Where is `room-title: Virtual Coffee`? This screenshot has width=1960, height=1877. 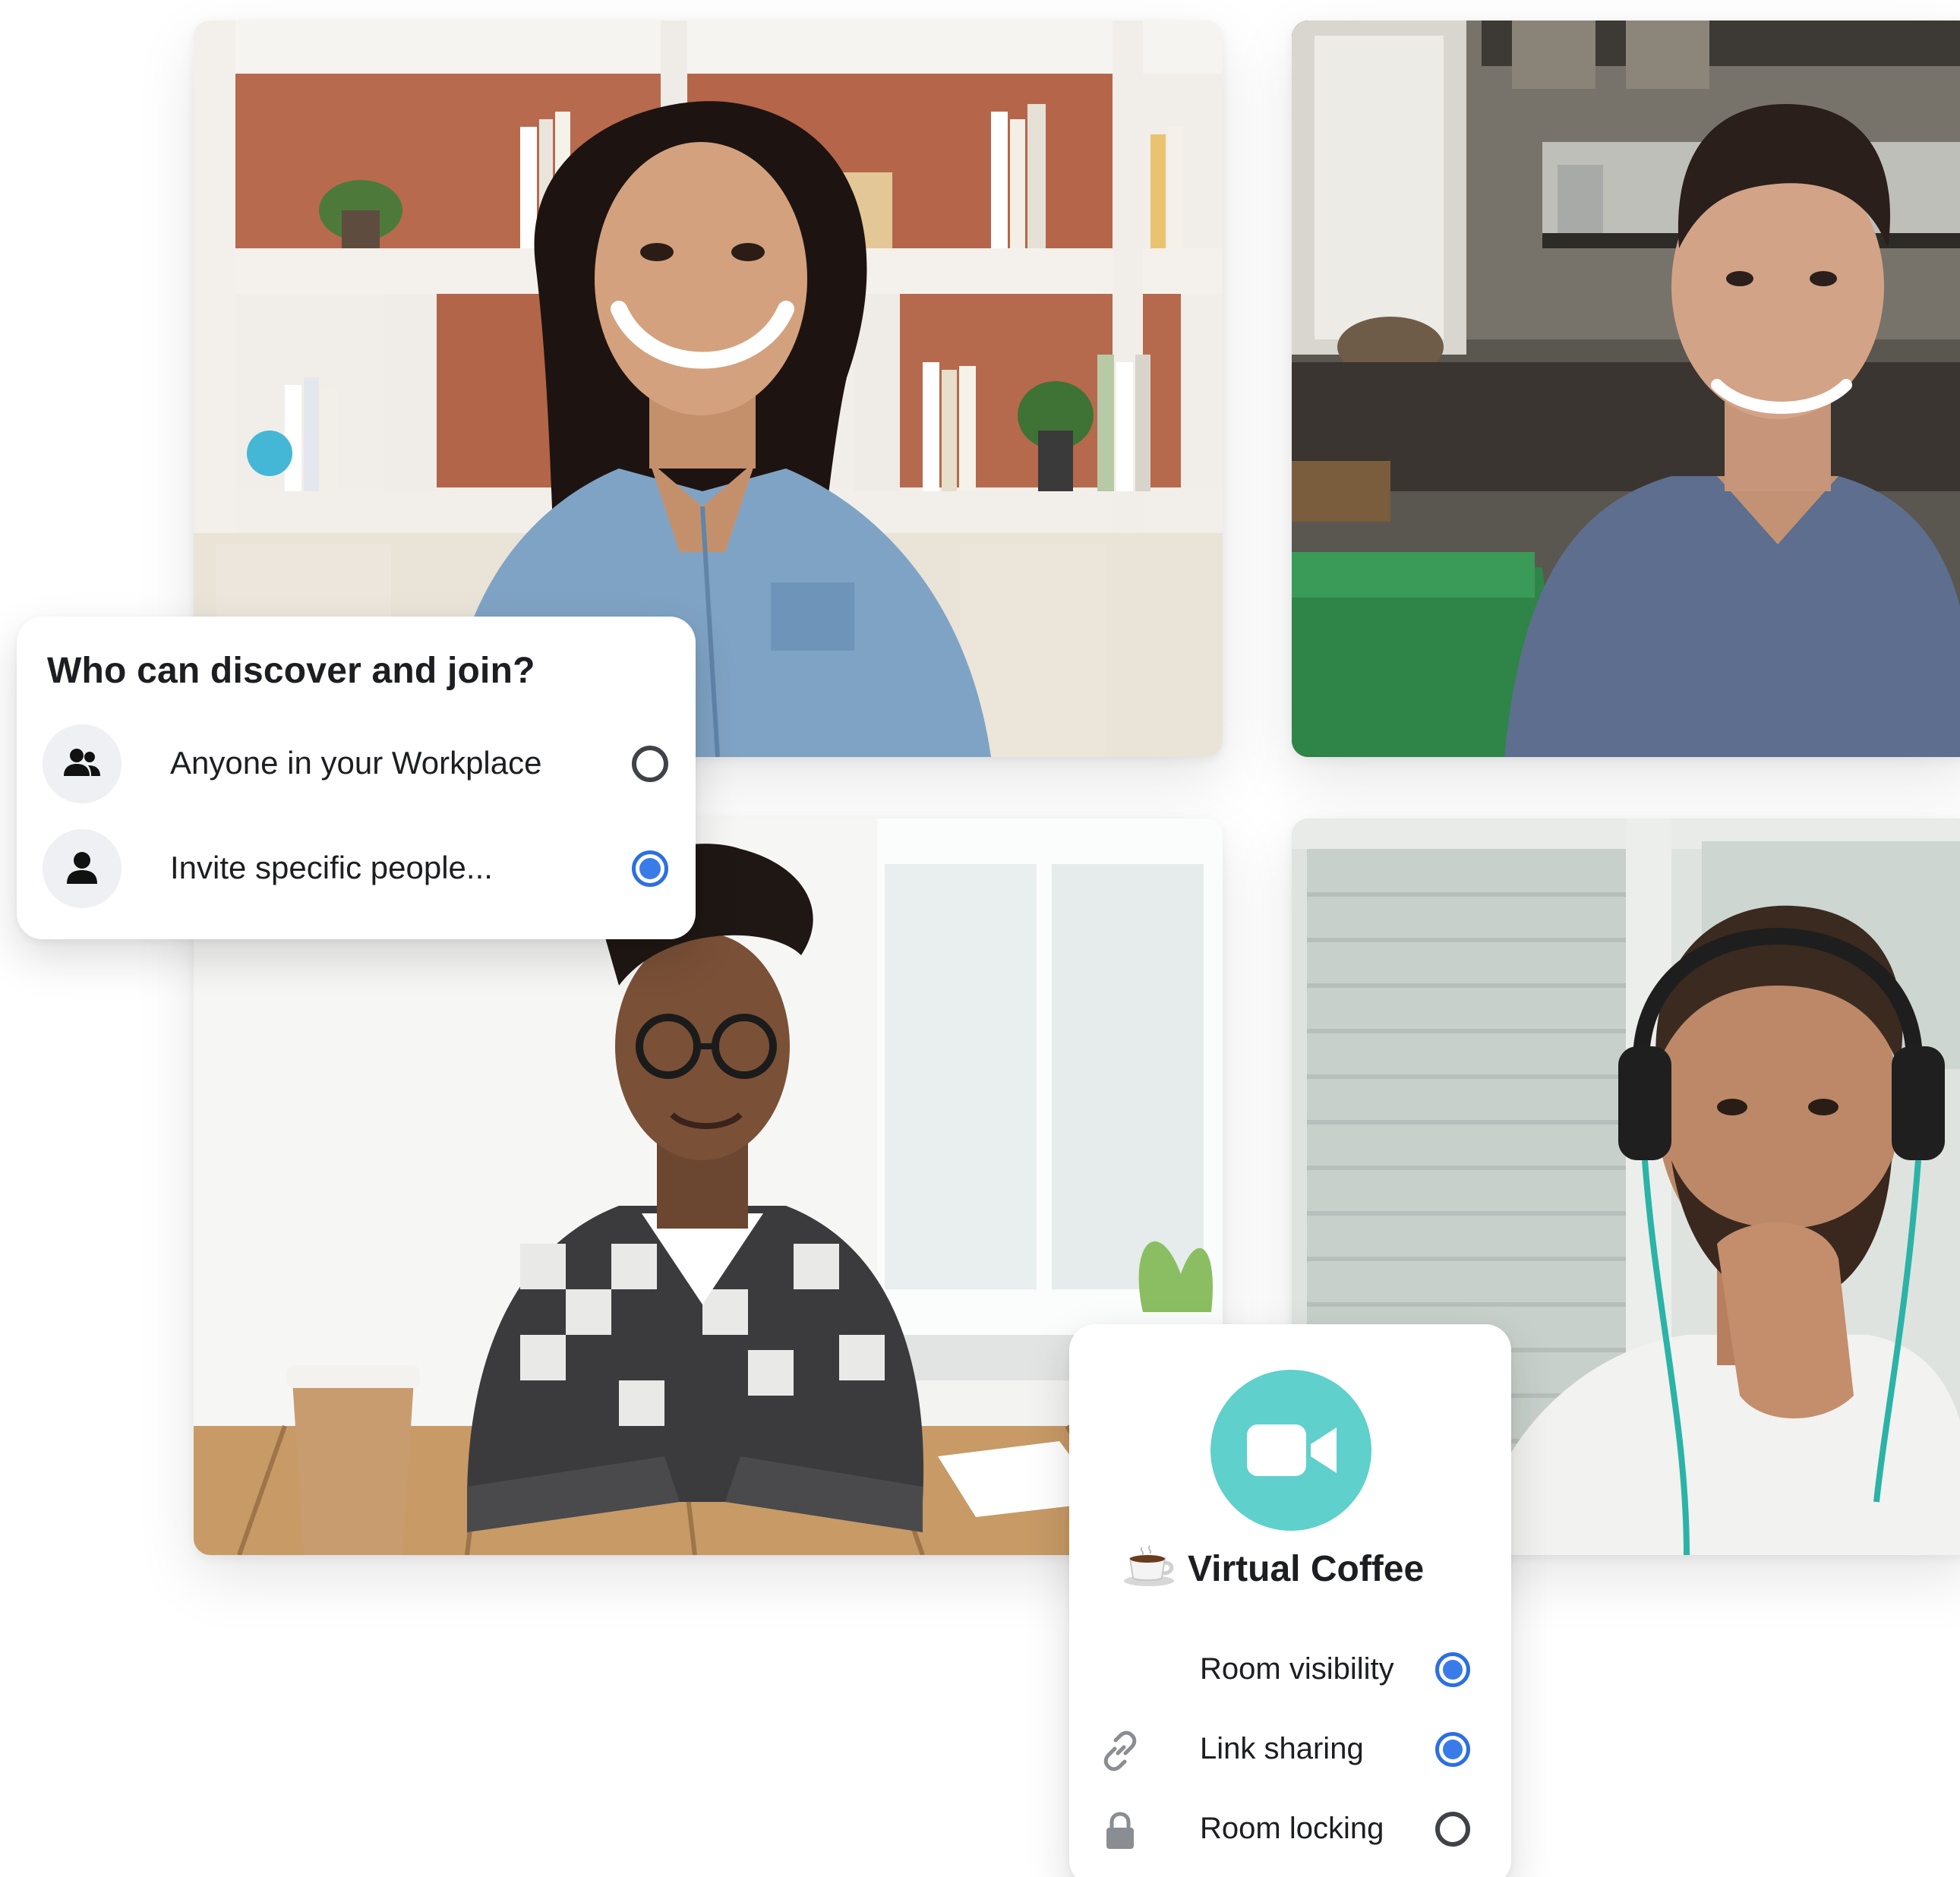 room-title: Virtual Coffee is located at coordinates (1273, 1567).